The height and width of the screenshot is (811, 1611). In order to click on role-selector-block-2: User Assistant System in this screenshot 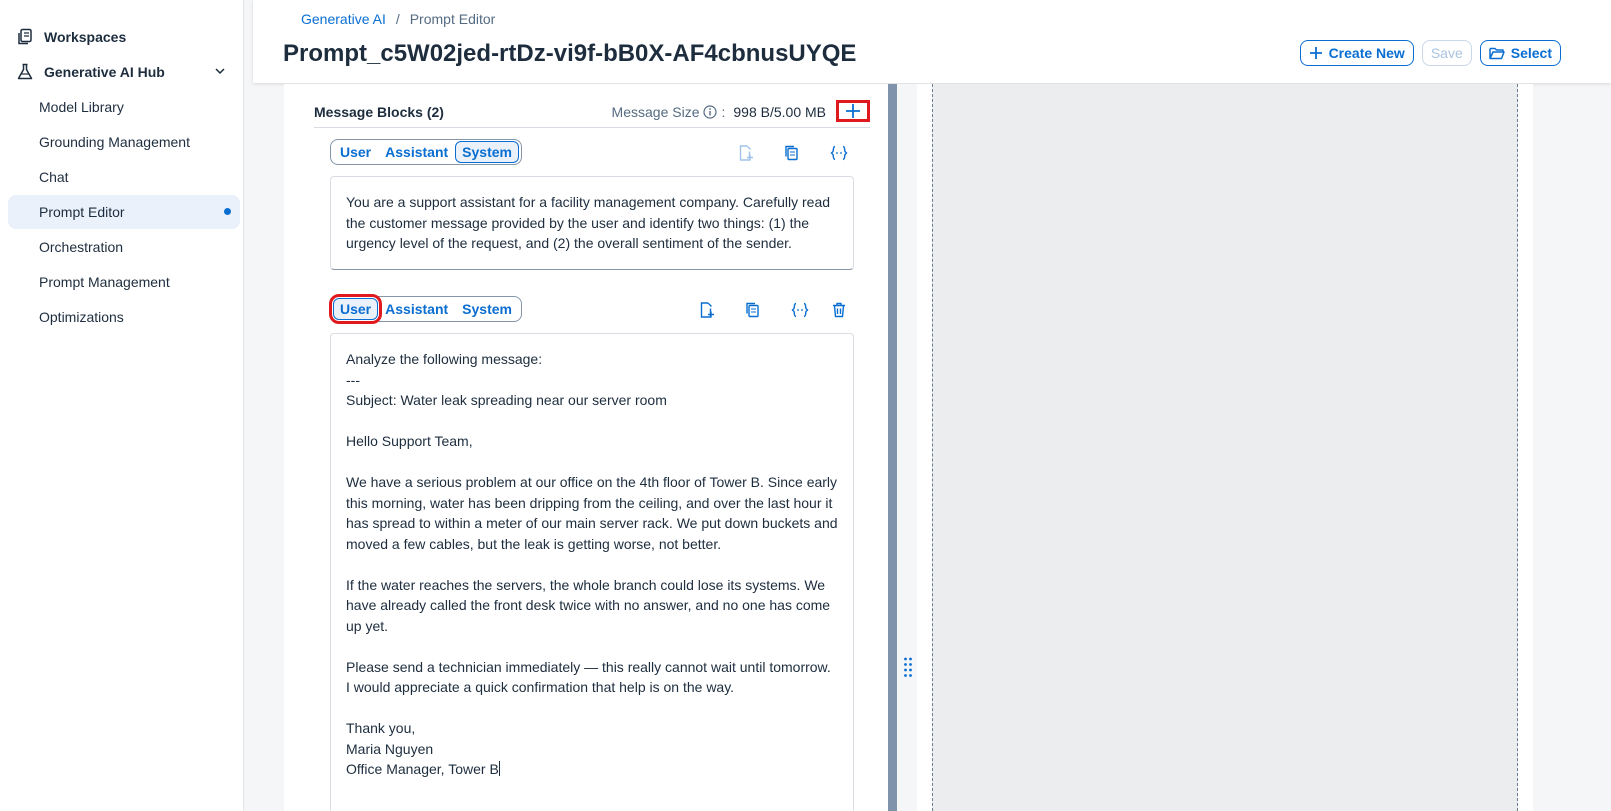, I will do `click(425, 309)`.